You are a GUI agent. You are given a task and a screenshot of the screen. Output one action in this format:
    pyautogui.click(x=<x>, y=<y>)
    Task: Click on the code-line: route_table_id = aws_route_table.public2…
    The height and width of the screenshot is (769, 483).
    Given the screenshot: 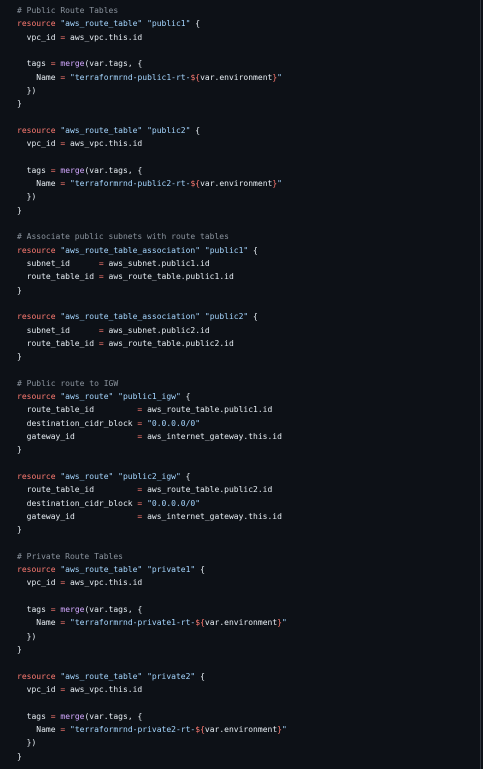 What is the action you would take?
    pyautogui.click(x=152, y=489)
    